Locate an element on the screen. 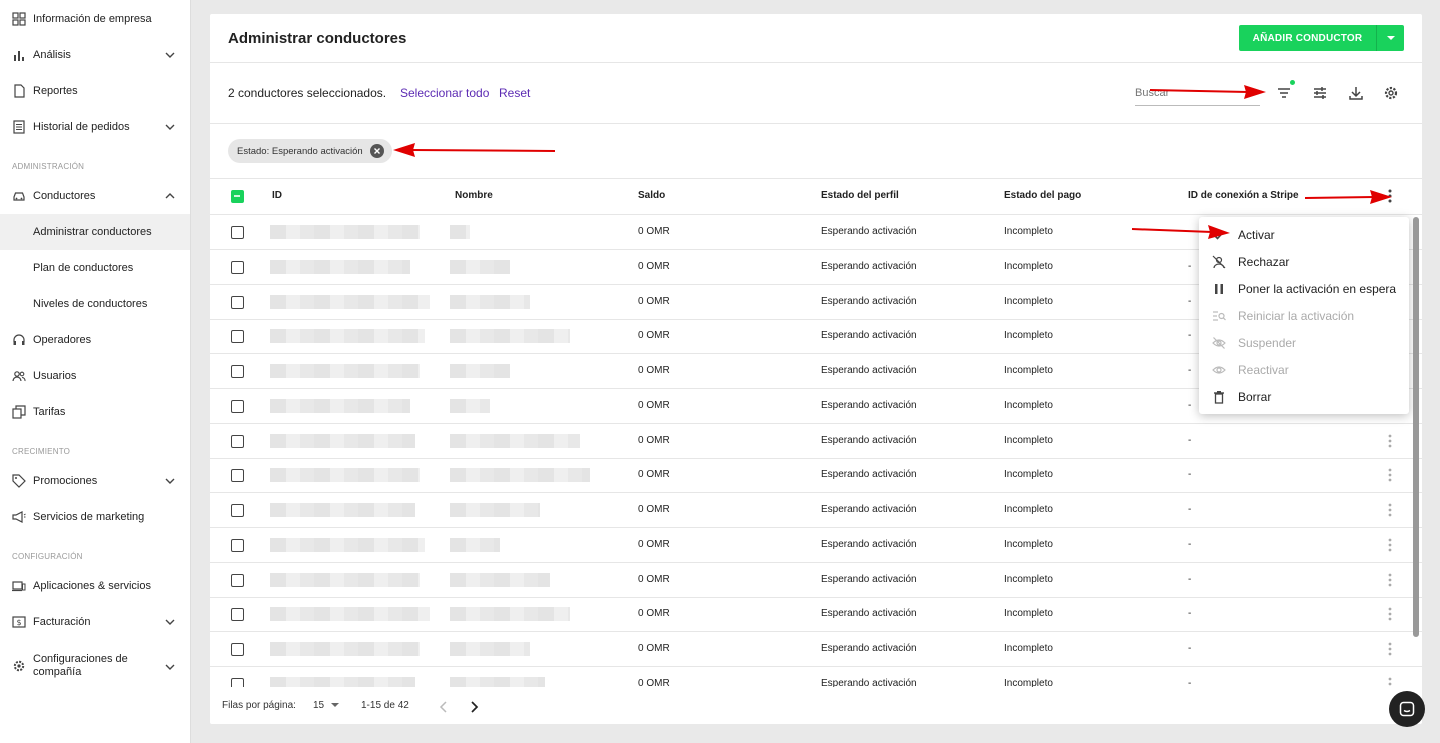 Image resolution: width=1440 pixels, height=743 pixels. menu-item-reiniciar: Reiniciar la activación is located at coordinates (1304, 315).